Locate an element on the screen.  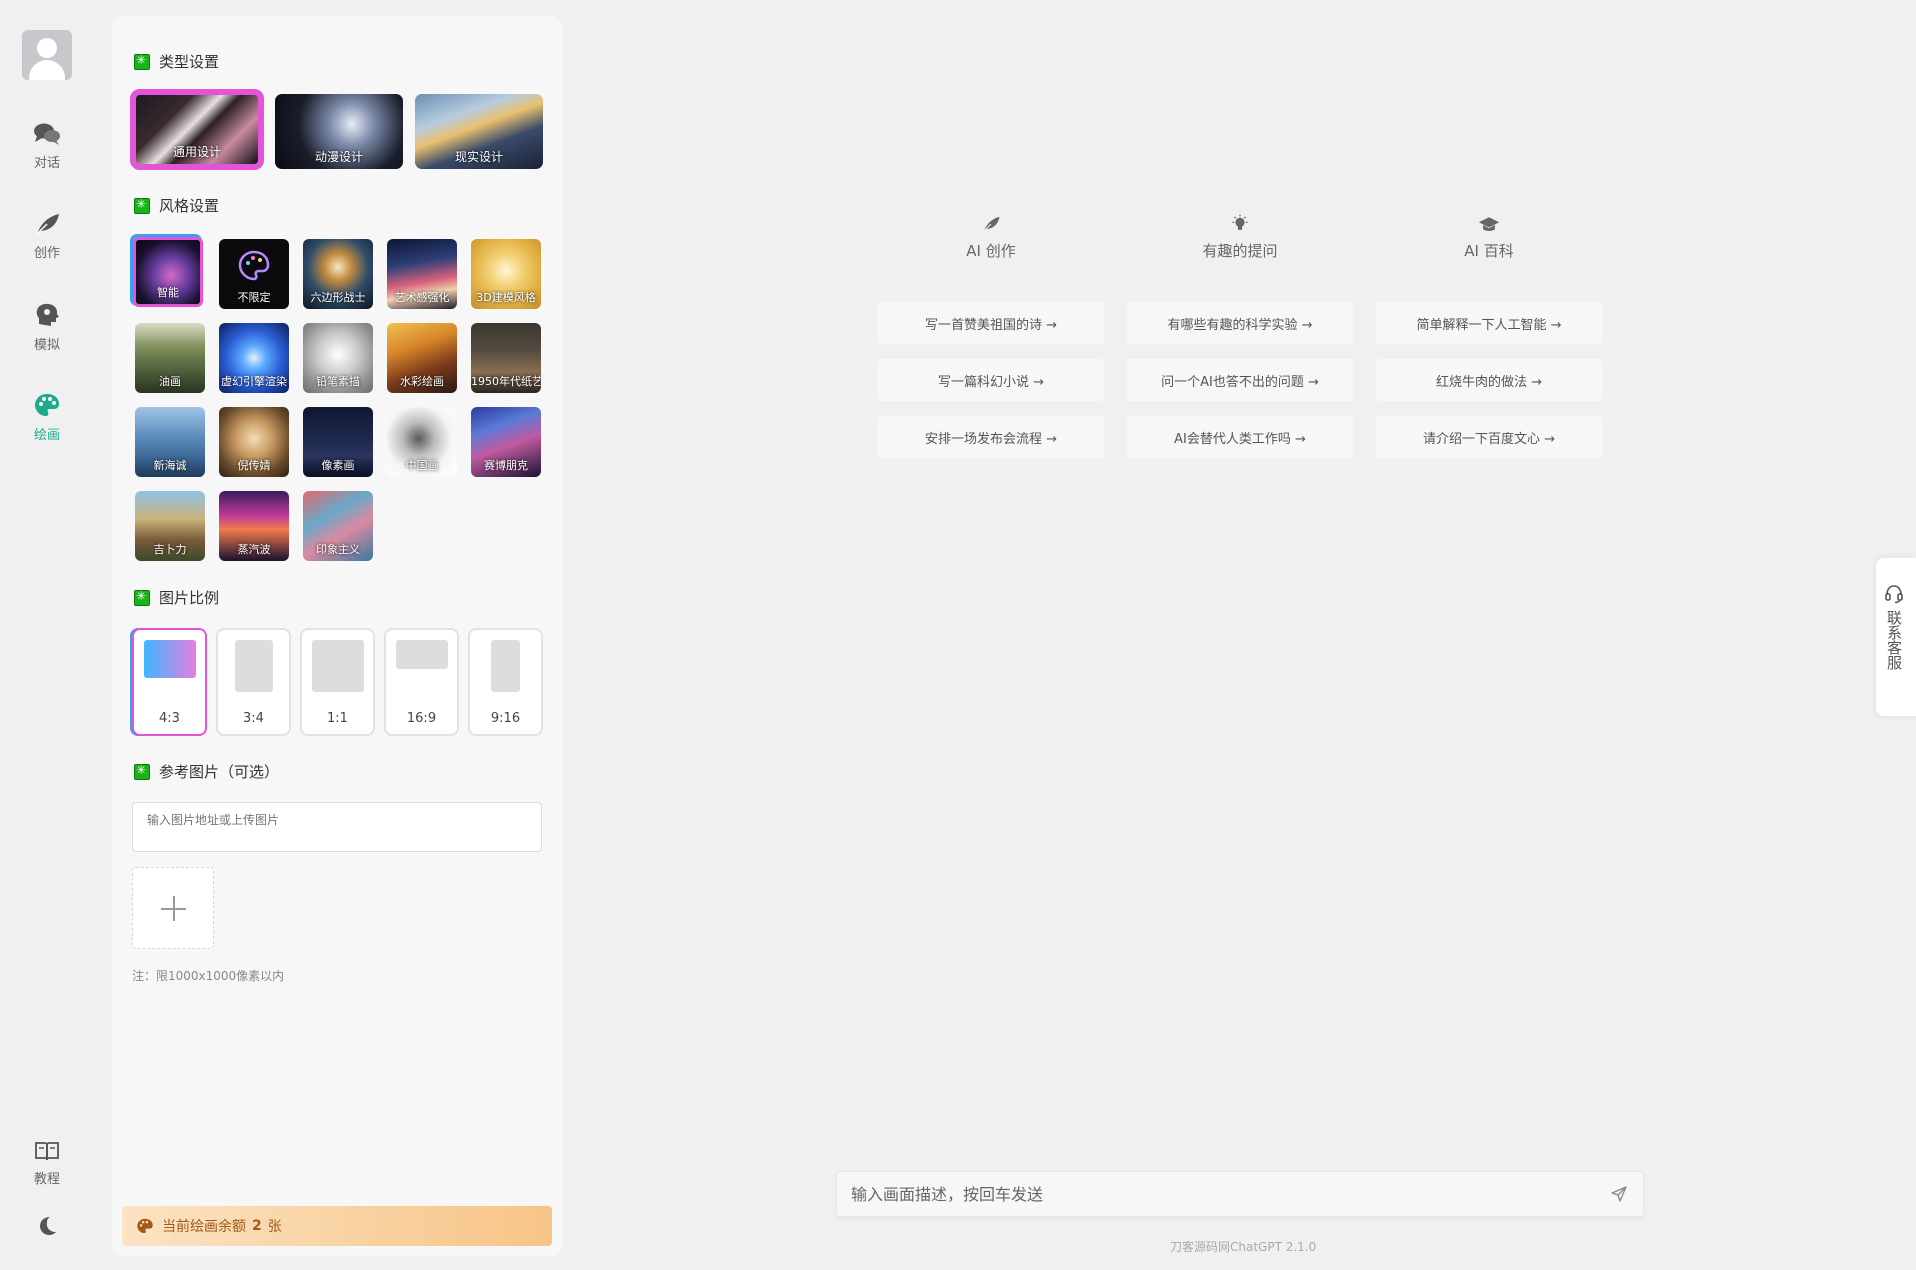
type-settings-title: 类型设置 is located at coordinates (176, 61).